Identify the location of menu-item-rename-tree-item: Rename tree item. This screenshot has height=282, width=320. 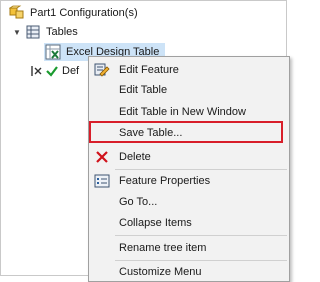
(189, 248).